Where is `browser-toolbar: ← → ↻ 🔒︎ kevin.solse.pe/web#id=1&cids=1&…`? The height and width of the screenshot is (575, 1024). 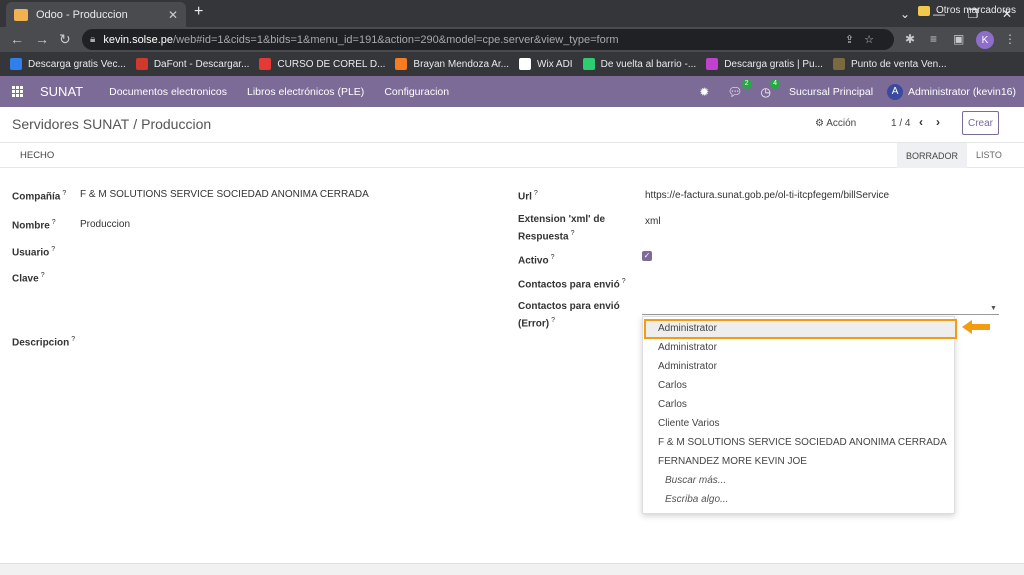 browser-toolbar: ← → ↻ 🔒︎ kevin.solse.pe/web#id=1&cids=1&… is located at coordinates (512, 39).